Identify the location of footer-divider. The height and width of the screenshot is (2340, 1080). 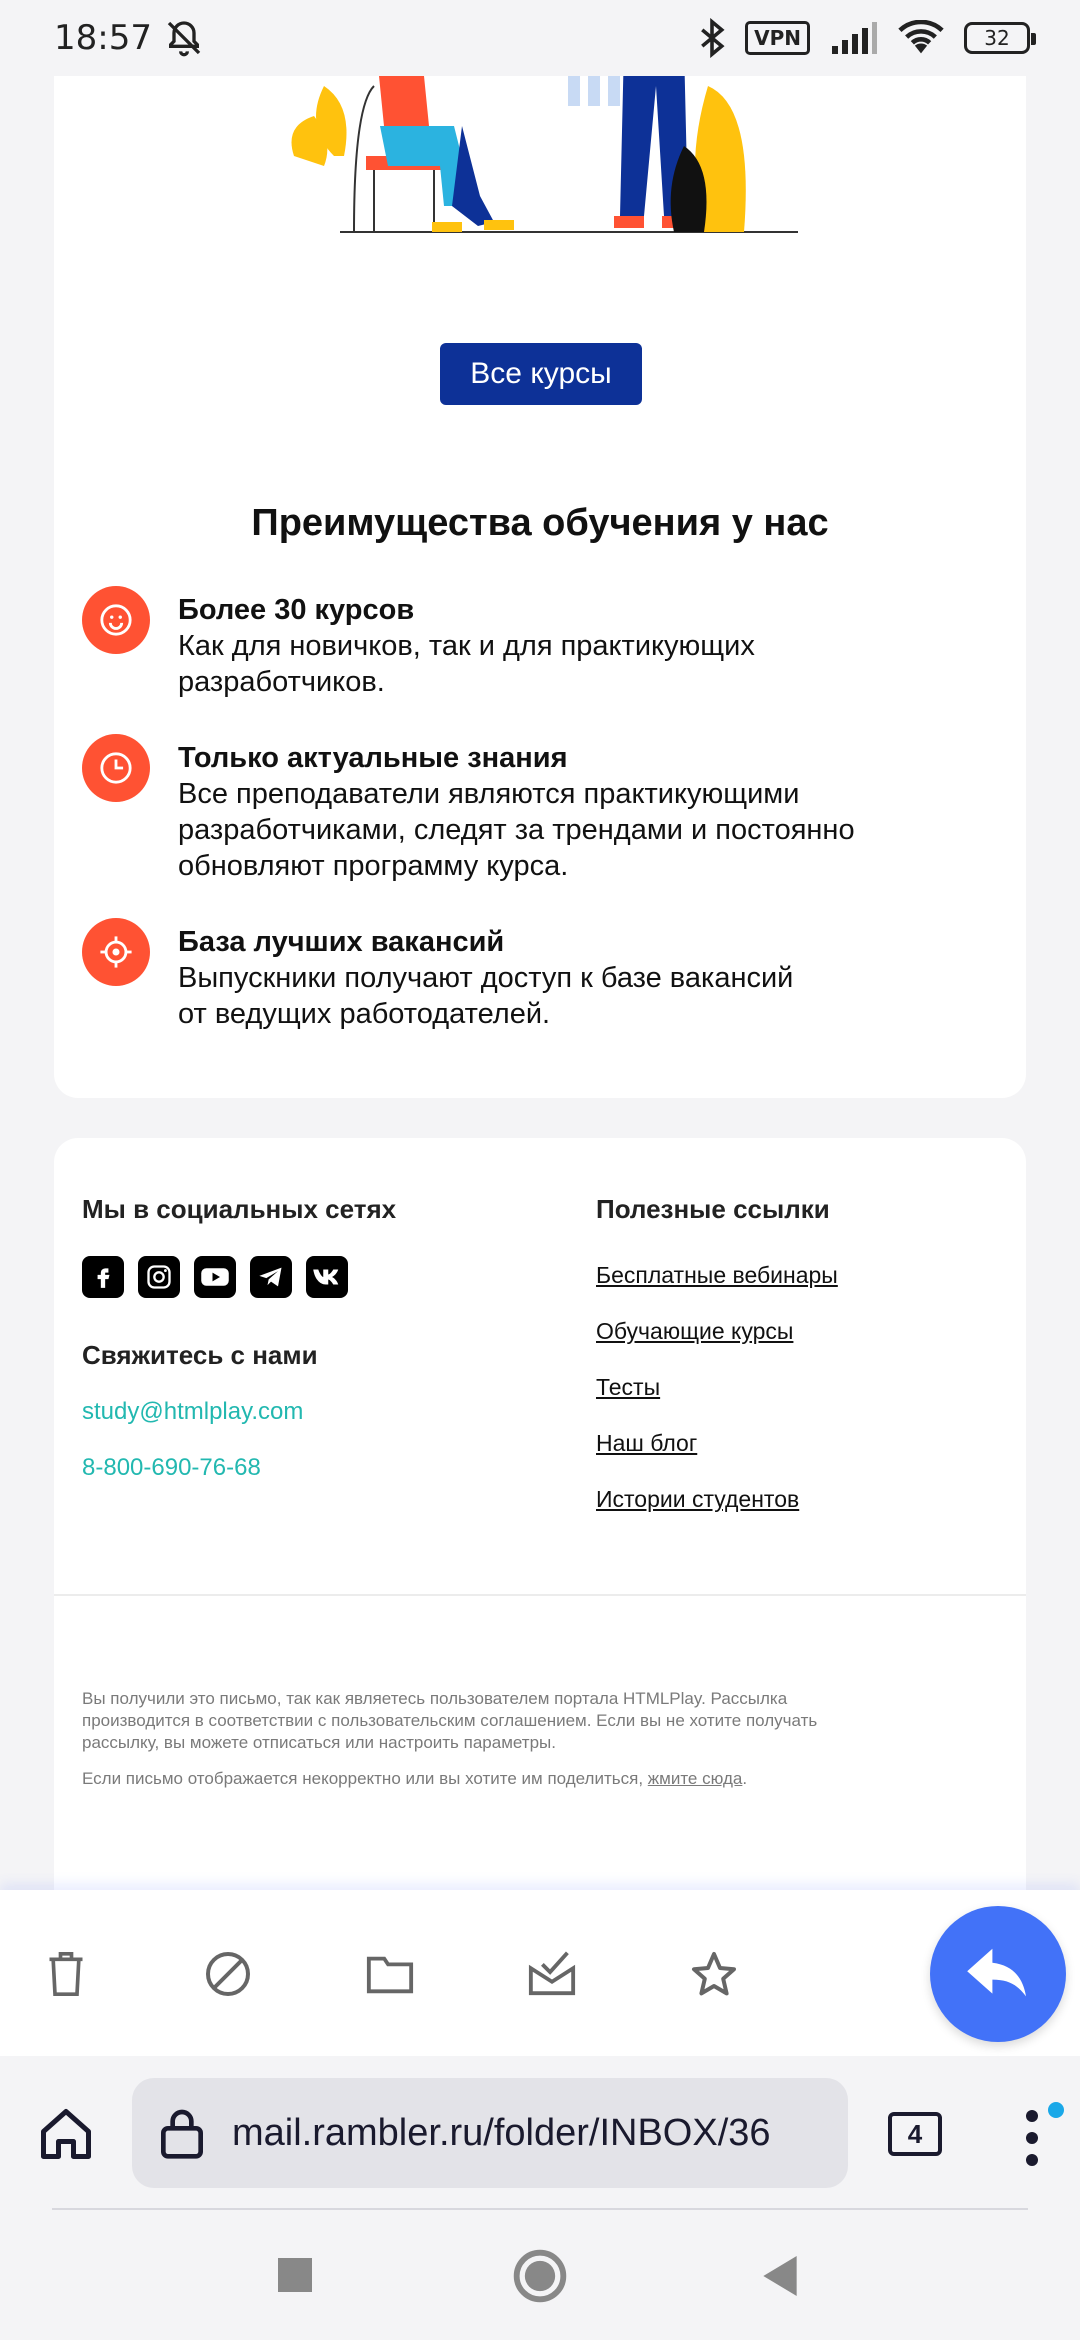
(540, 1595).